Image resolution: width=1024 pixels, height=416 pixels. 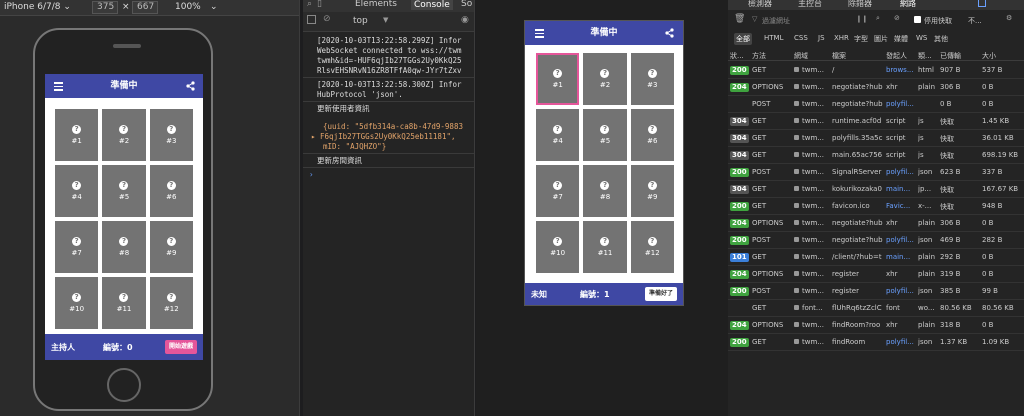 I want to click on width-input: 375, so click(x=105, y=7).